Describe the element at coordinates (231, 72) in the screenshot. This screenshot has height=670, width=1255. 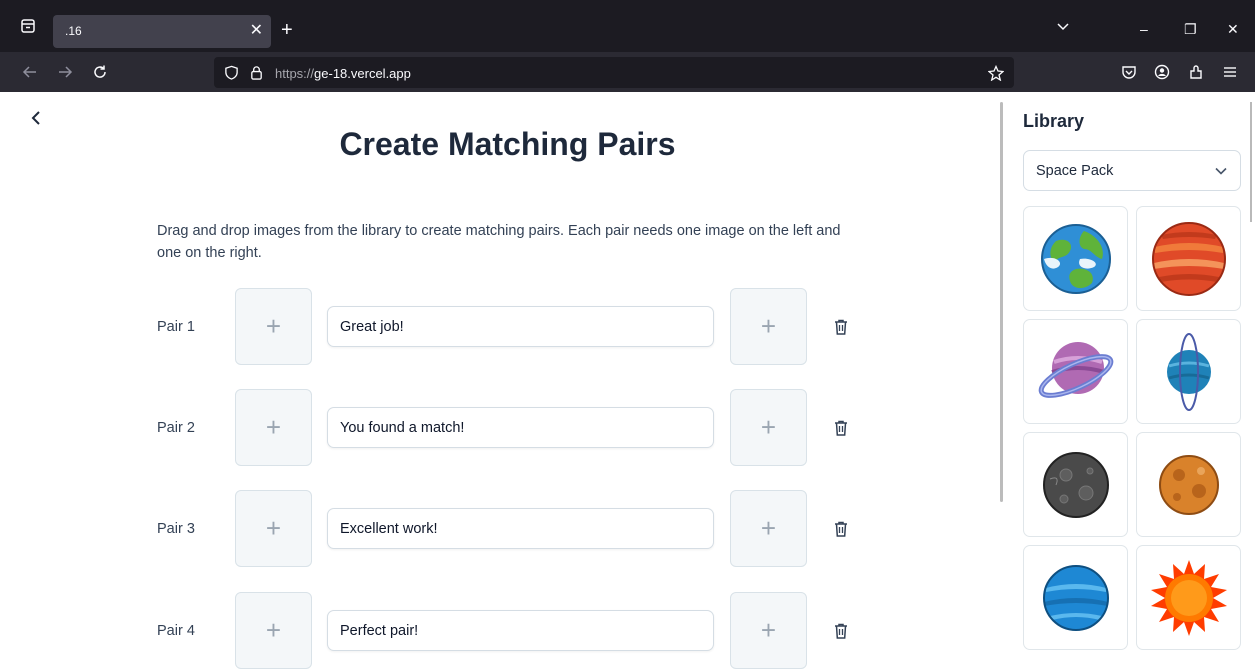
I see `shield-icon` at that location.